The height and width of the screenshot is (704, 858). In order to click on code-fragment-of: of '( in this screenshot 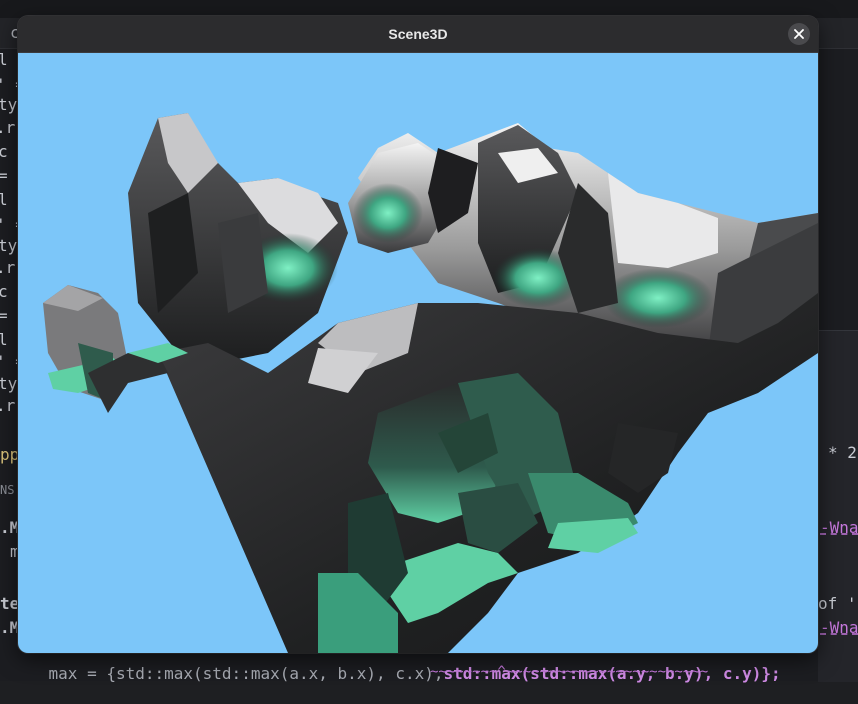, I will do `click(838, 603)`.